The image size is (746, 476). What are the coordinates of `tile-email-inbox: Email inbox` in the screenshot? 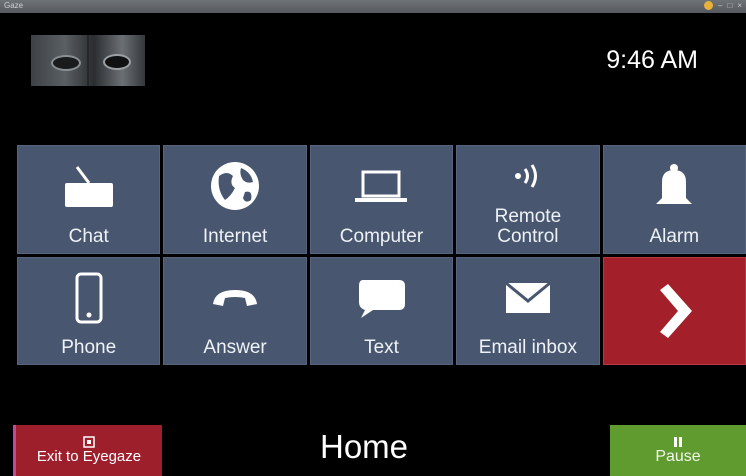 It's located at (528, 310).